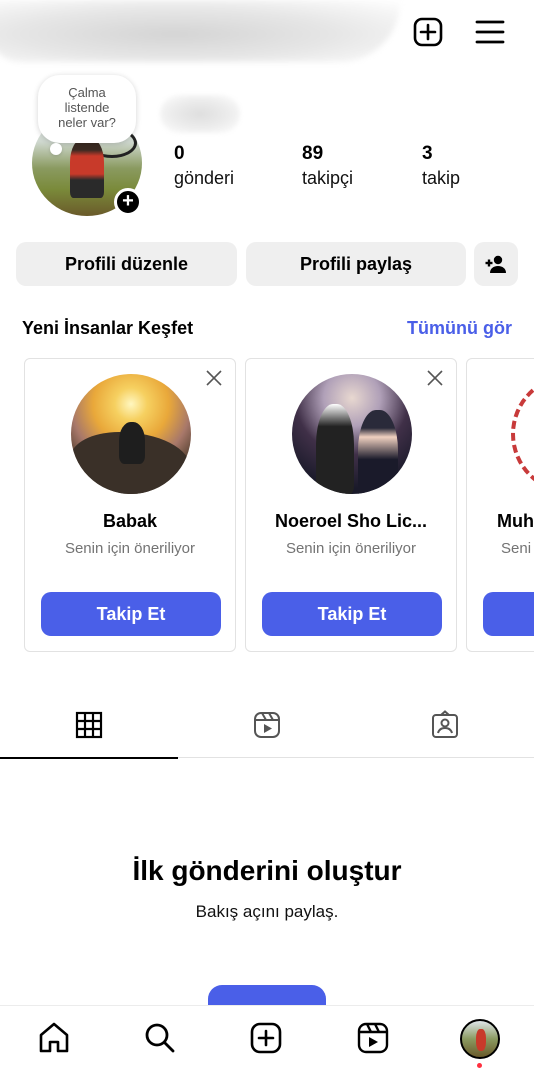 The height and width of the screenshot is (1080, 534). I want to click on discover-people-button, so click(496, 264).